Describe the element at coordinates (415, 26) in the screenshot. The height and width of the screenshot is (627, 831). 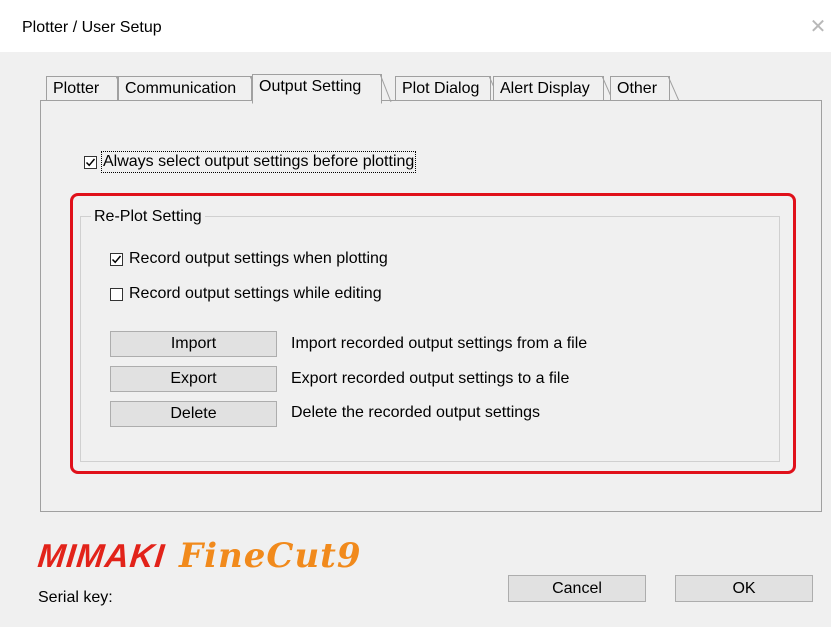
I see `title-bar: Plotter / User Setup ✕` at that location.